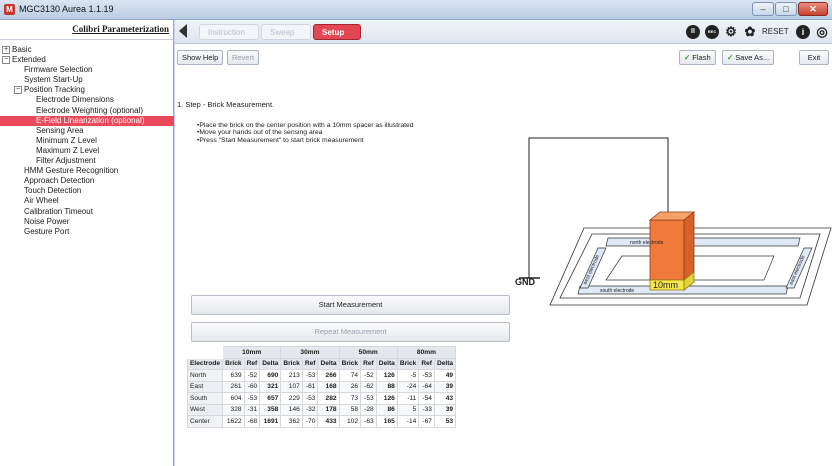 Image resolution: width=832 pixels, height=466 pixels. Describe the element at coordinates (120, 29) in the screenshot. I see `sidebar-title: Colibri Parameterization` at that location.